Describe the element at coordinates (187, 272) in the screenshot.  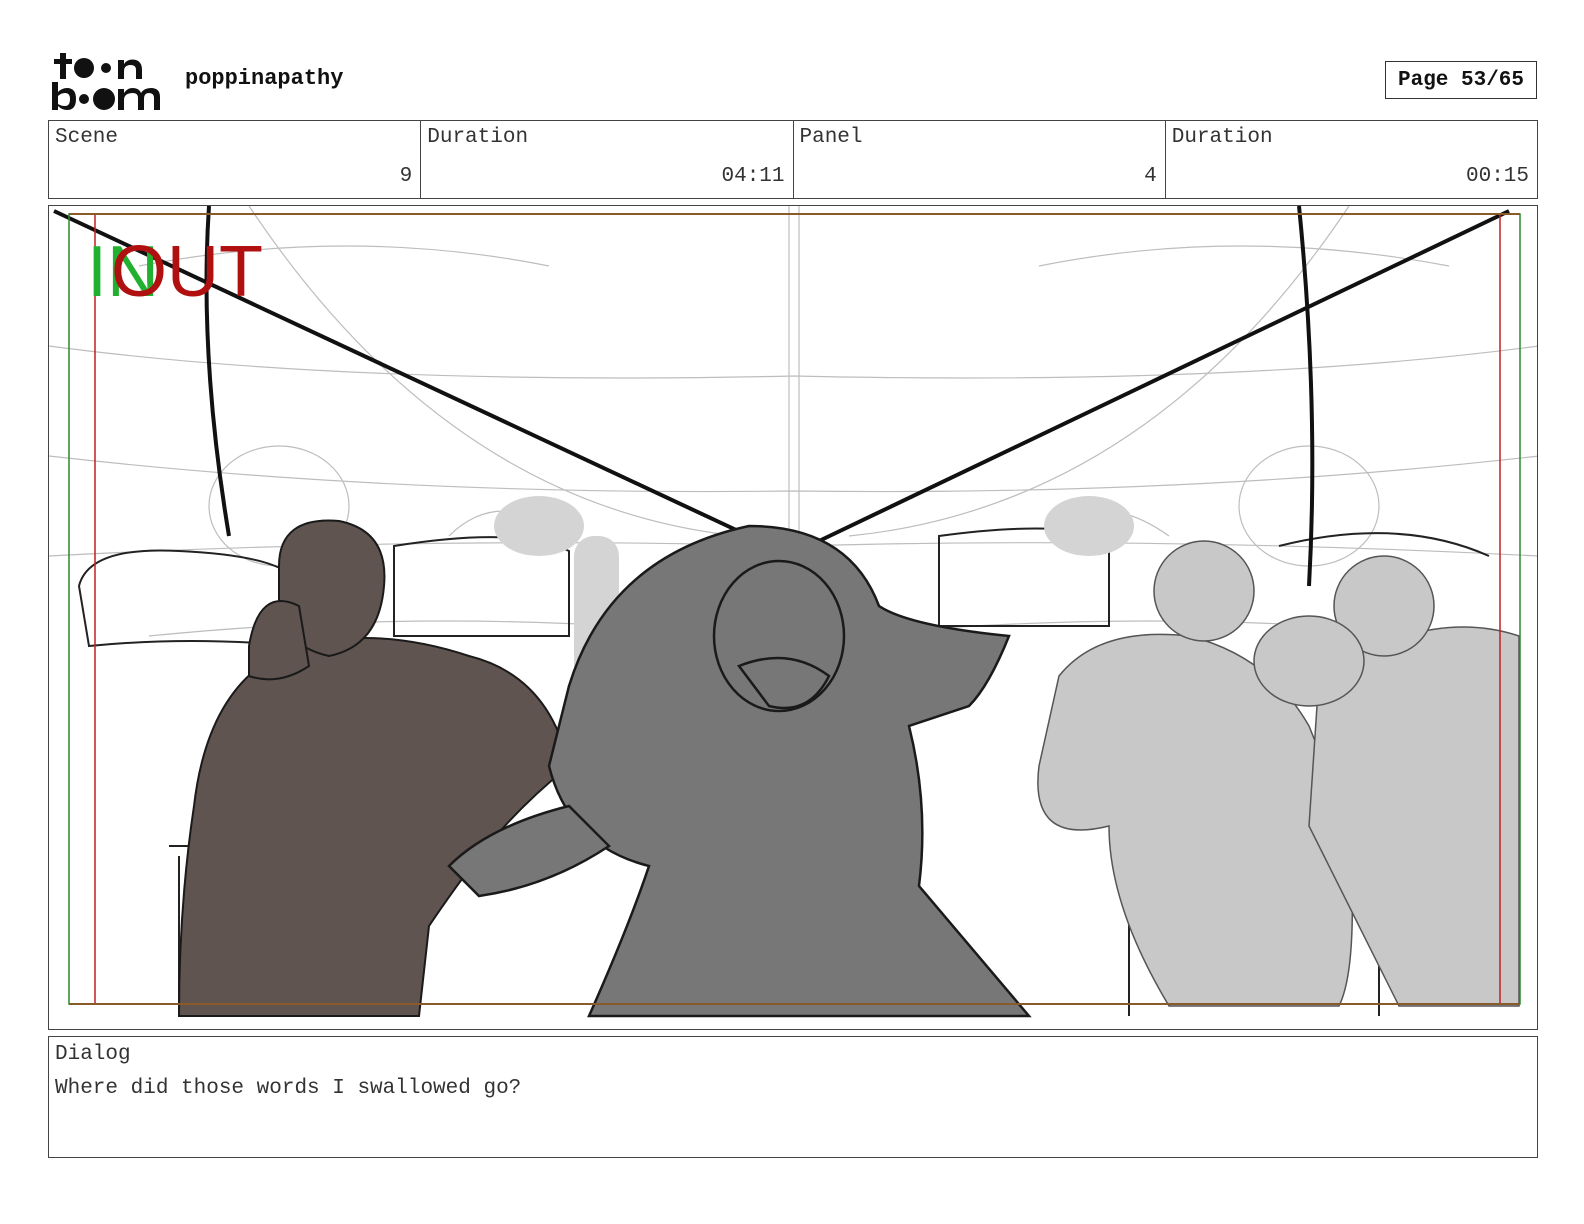
I see `out-marker: OUT` at that location.